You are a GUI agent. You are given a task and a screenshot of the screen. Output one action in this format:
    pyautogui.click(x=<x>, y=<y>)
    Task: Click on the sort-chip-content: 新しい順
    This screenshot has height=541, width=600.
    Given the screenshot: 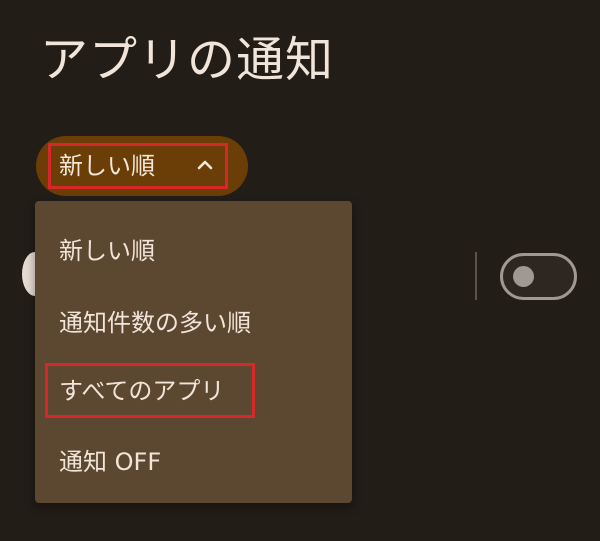 What is the action you would take?
    pyautogui.click(x=153, y=166)
    